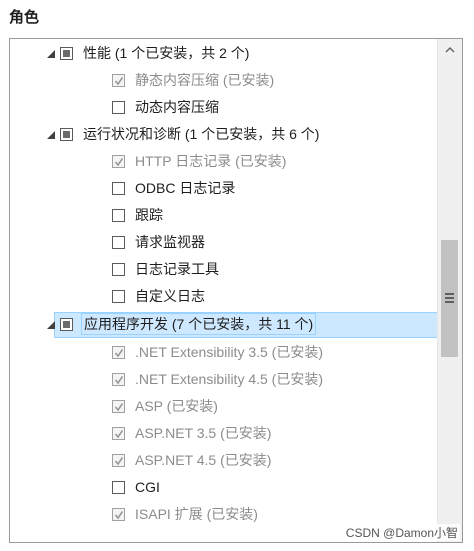  I want to click on tree-item-row: .NET Extensibility 4.5 (已安装), so click(217, 379).